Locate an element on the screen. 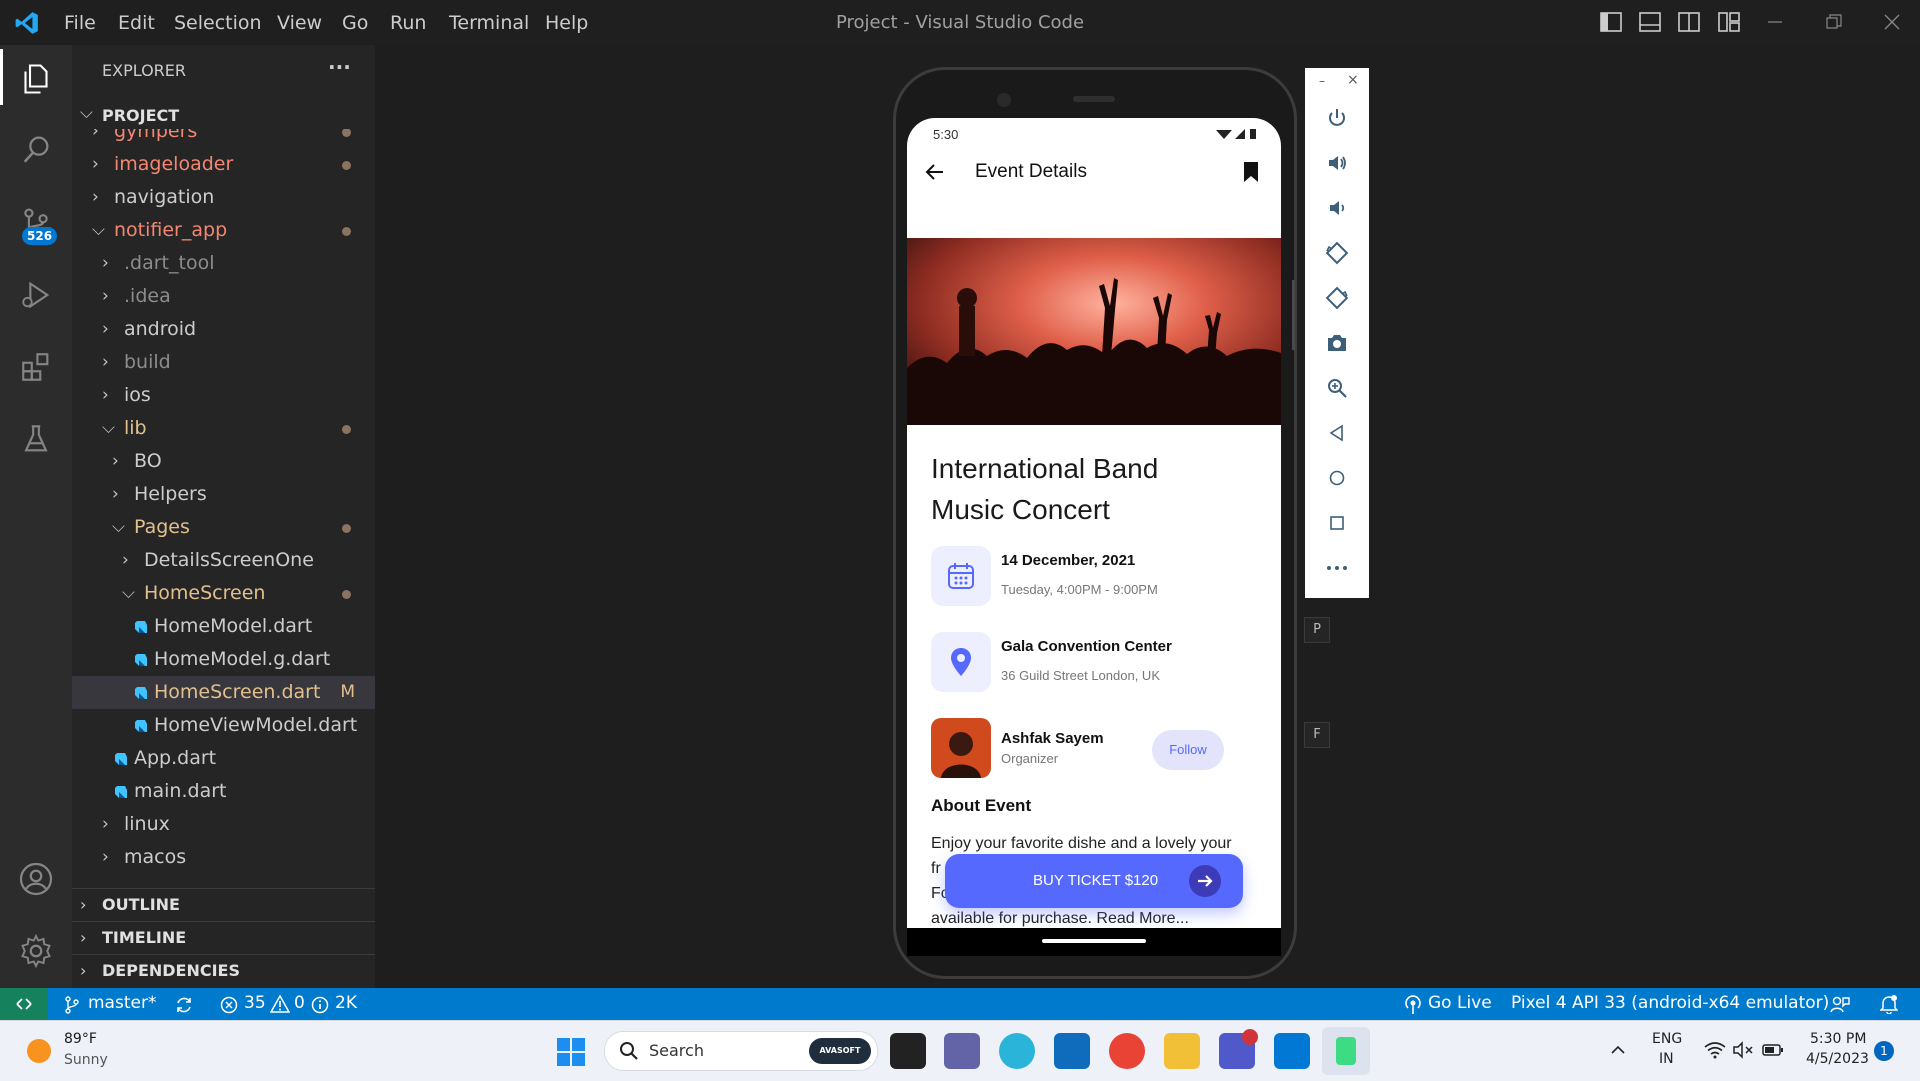 The width and height of the screenshot is (1920, 1081). folder-item: › linux is located at coordinates (223, 824).